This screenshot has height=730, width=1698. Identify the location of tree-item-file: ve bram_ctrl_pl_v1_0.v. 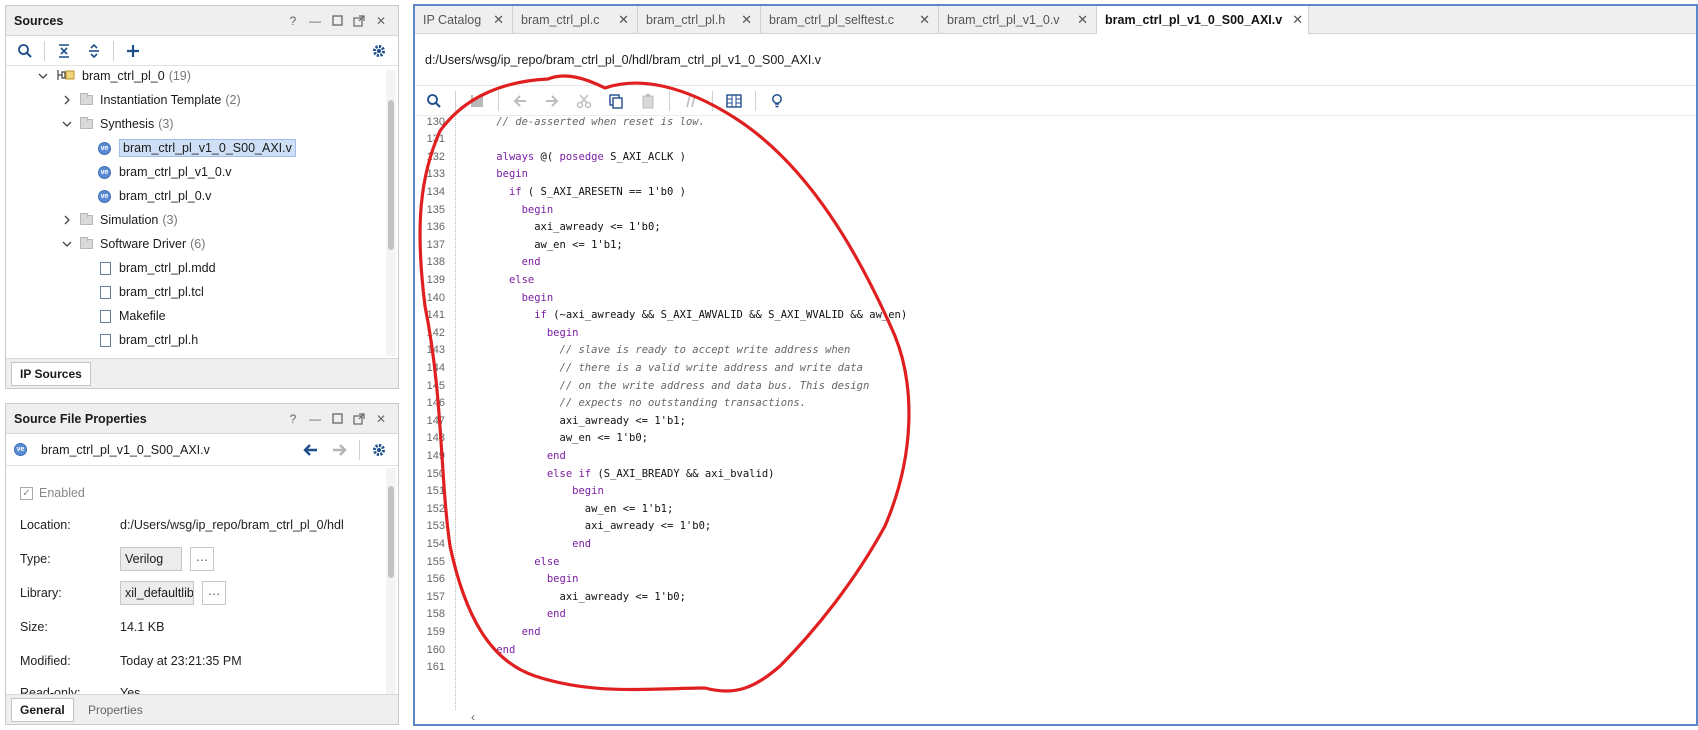
(165, 172).